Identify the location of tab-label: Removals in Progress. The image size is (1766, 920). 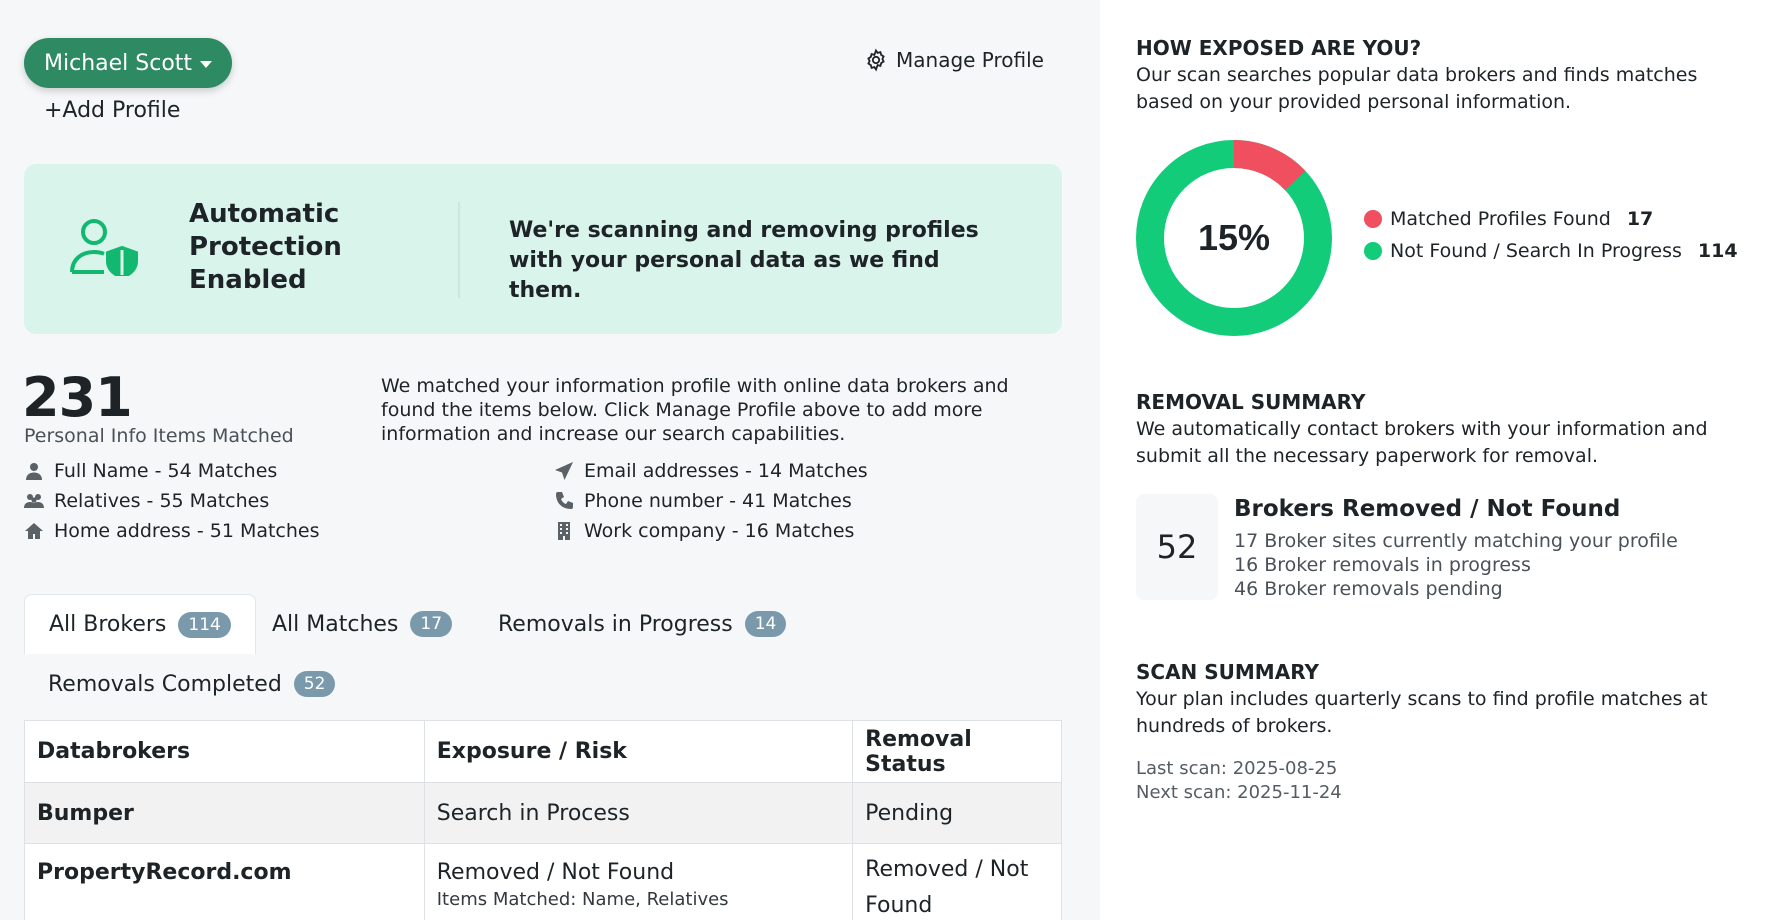
(615, 624).